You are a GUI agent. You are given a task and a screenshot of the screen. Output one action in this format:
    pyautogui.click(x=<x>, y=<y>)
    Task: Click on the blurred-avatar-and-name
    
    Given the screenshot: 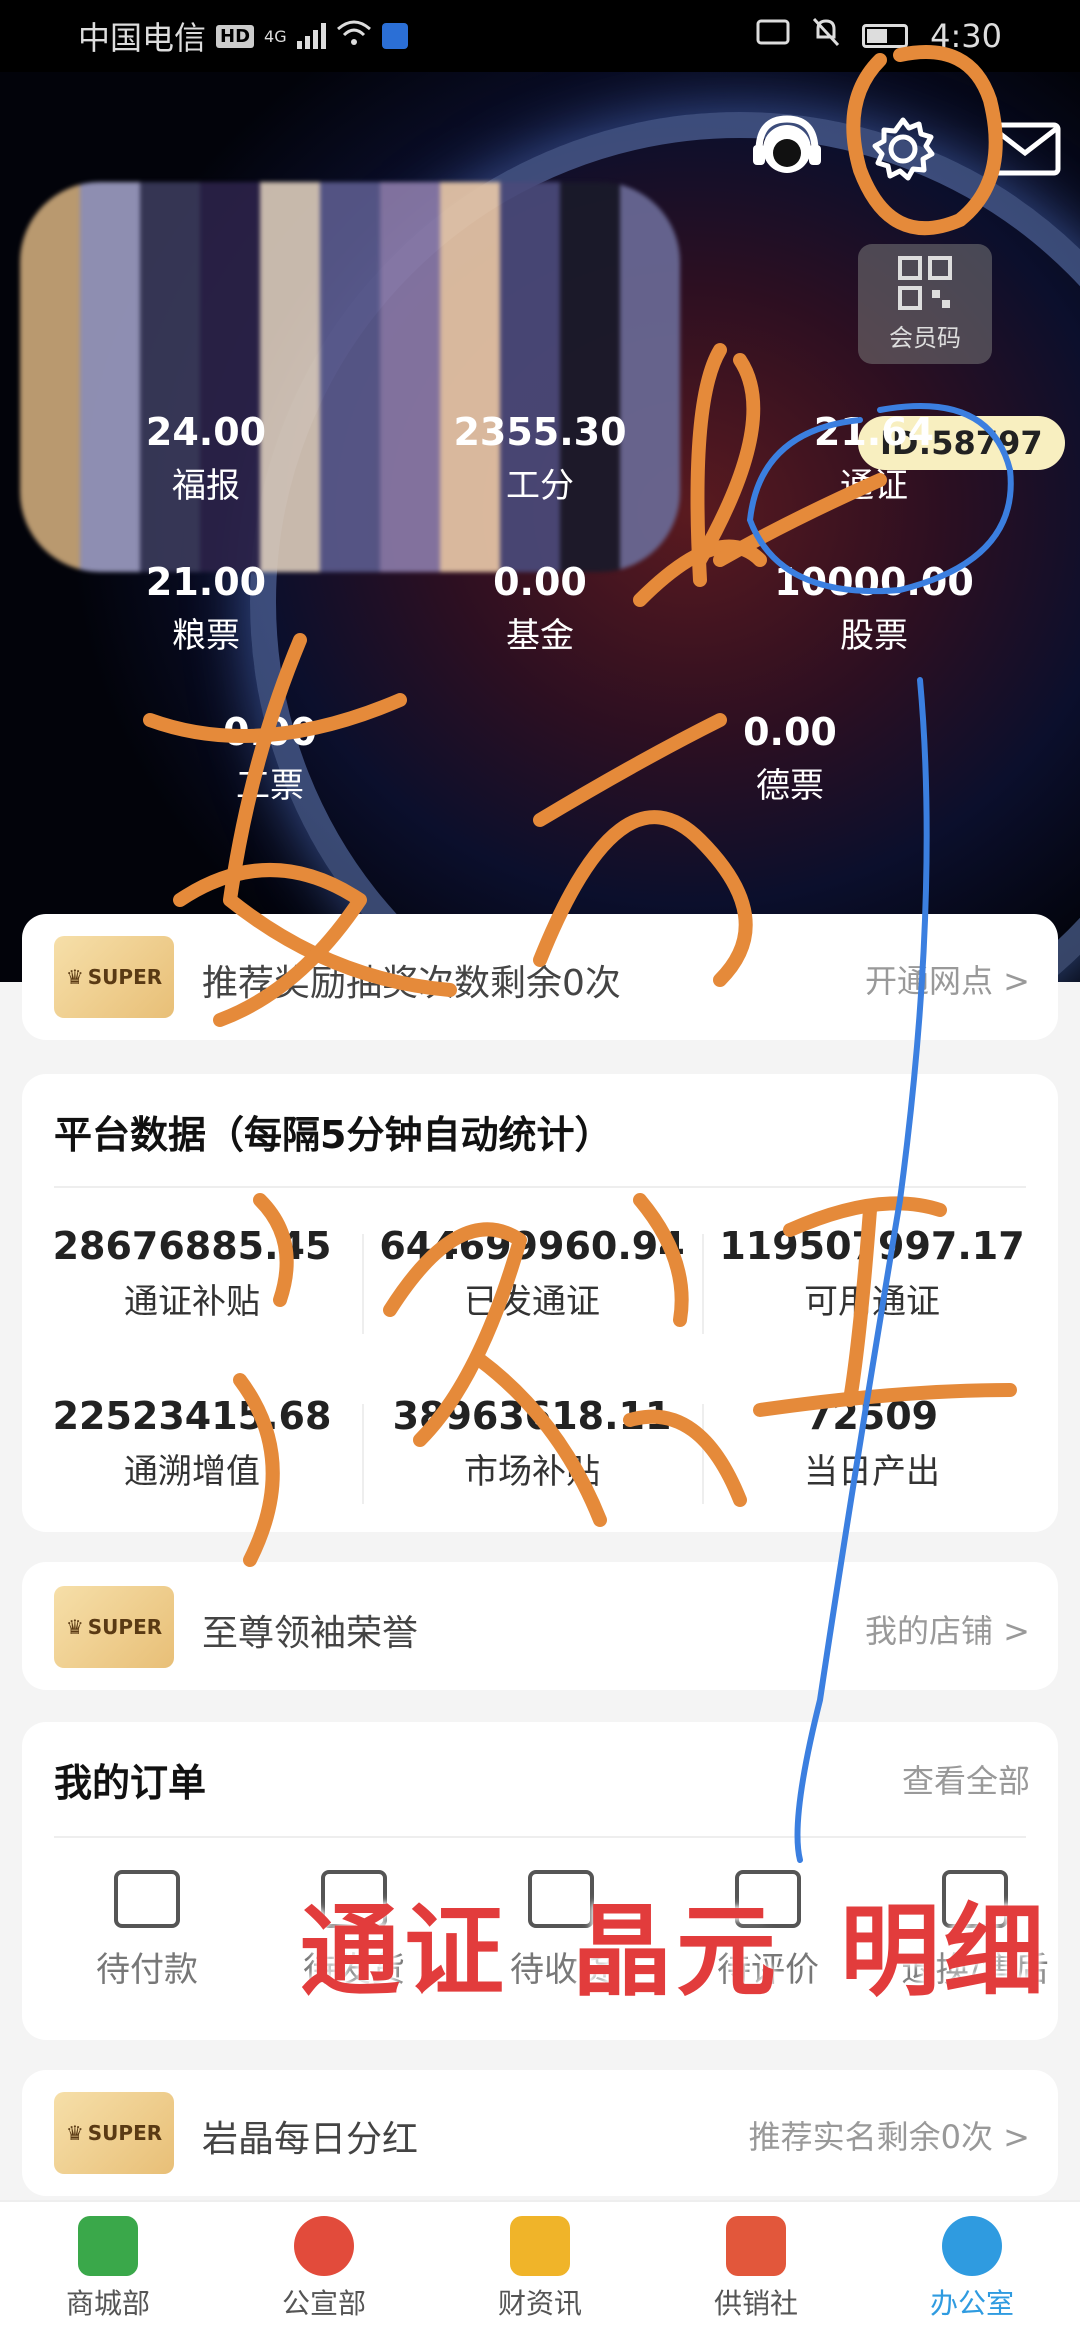 What is the action you would take?
    pyautogui.click(x=350, y=377)
    